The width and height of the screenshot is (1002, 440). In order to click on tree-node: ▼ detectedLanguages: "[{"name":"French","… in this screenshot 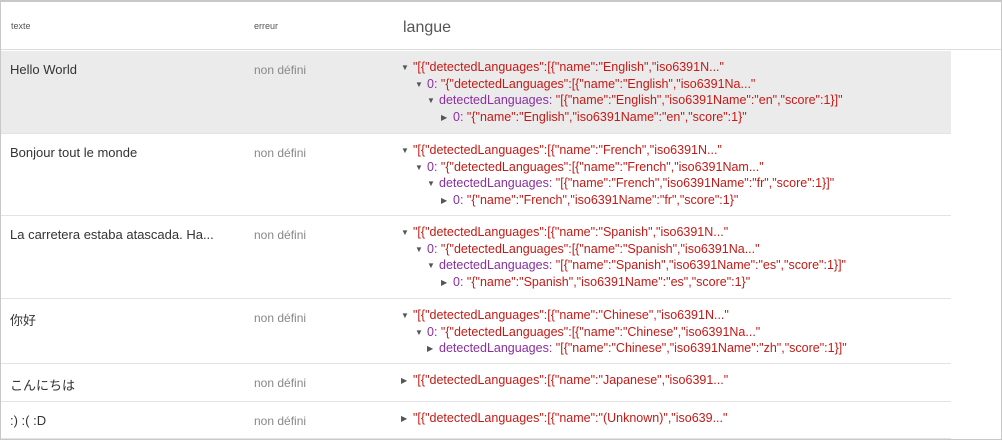, I will do `click(617, 183)`.